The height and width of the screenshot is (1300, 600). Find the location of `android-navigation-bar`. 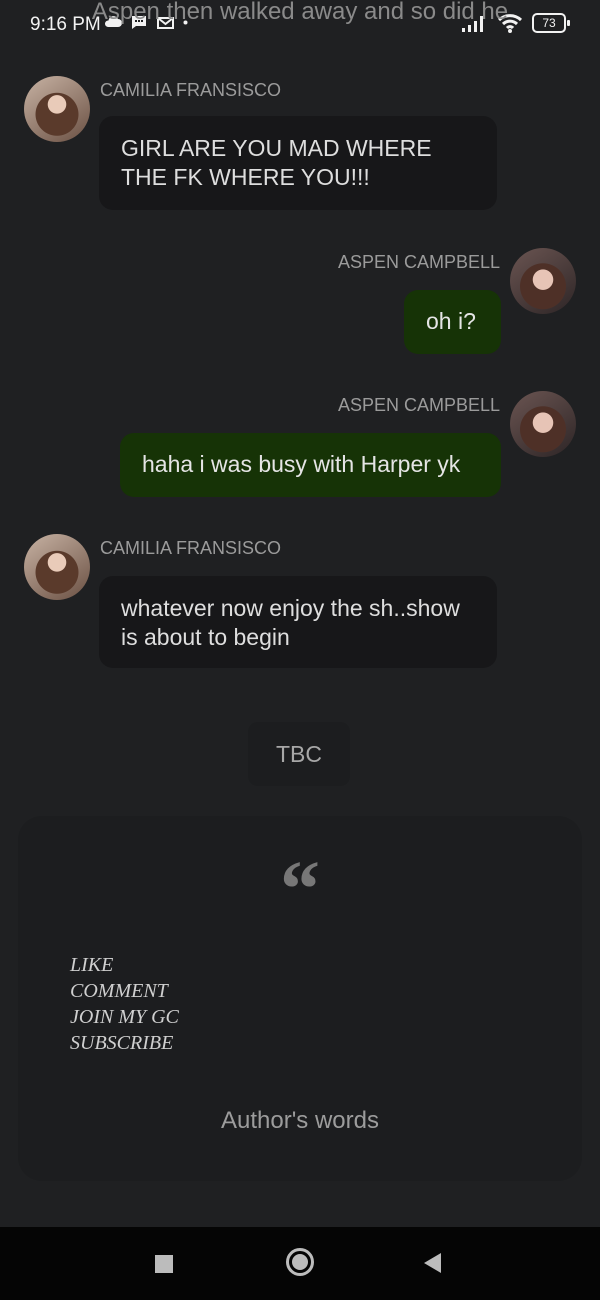

android-navigation-bar is located at coordinates (300, 1263).